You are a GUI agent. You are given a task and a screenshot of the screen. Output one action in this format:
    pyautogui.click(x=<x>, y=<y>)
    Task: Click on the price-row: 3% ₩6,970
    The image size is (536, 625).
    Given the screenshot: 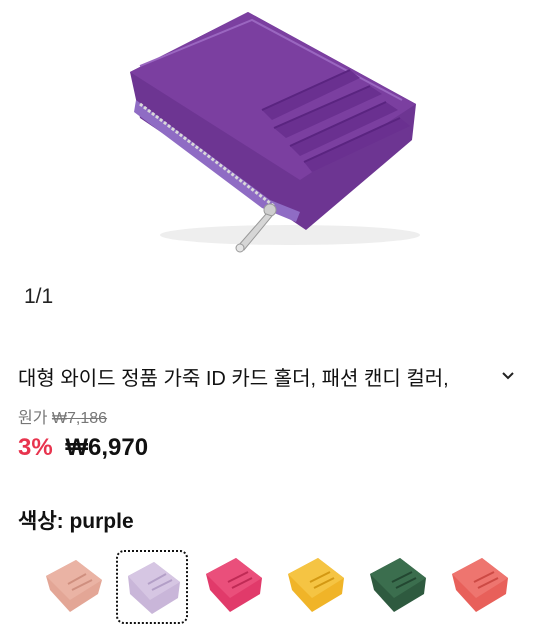 What is the action you would take?
    pyautogui.click(x=83, y=448)
    